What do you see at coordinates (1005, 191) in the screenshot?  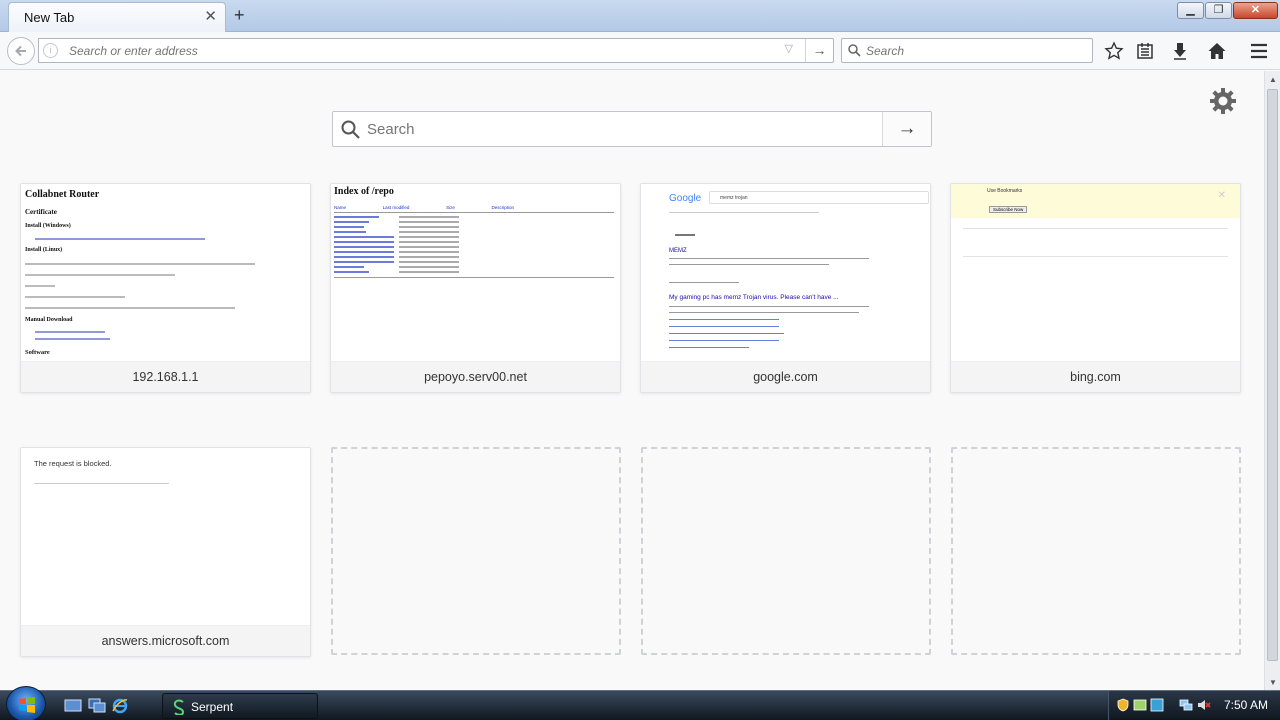 I see `thumb-banner-text: Use Bookmarks` at bounding box center [1005, 191].